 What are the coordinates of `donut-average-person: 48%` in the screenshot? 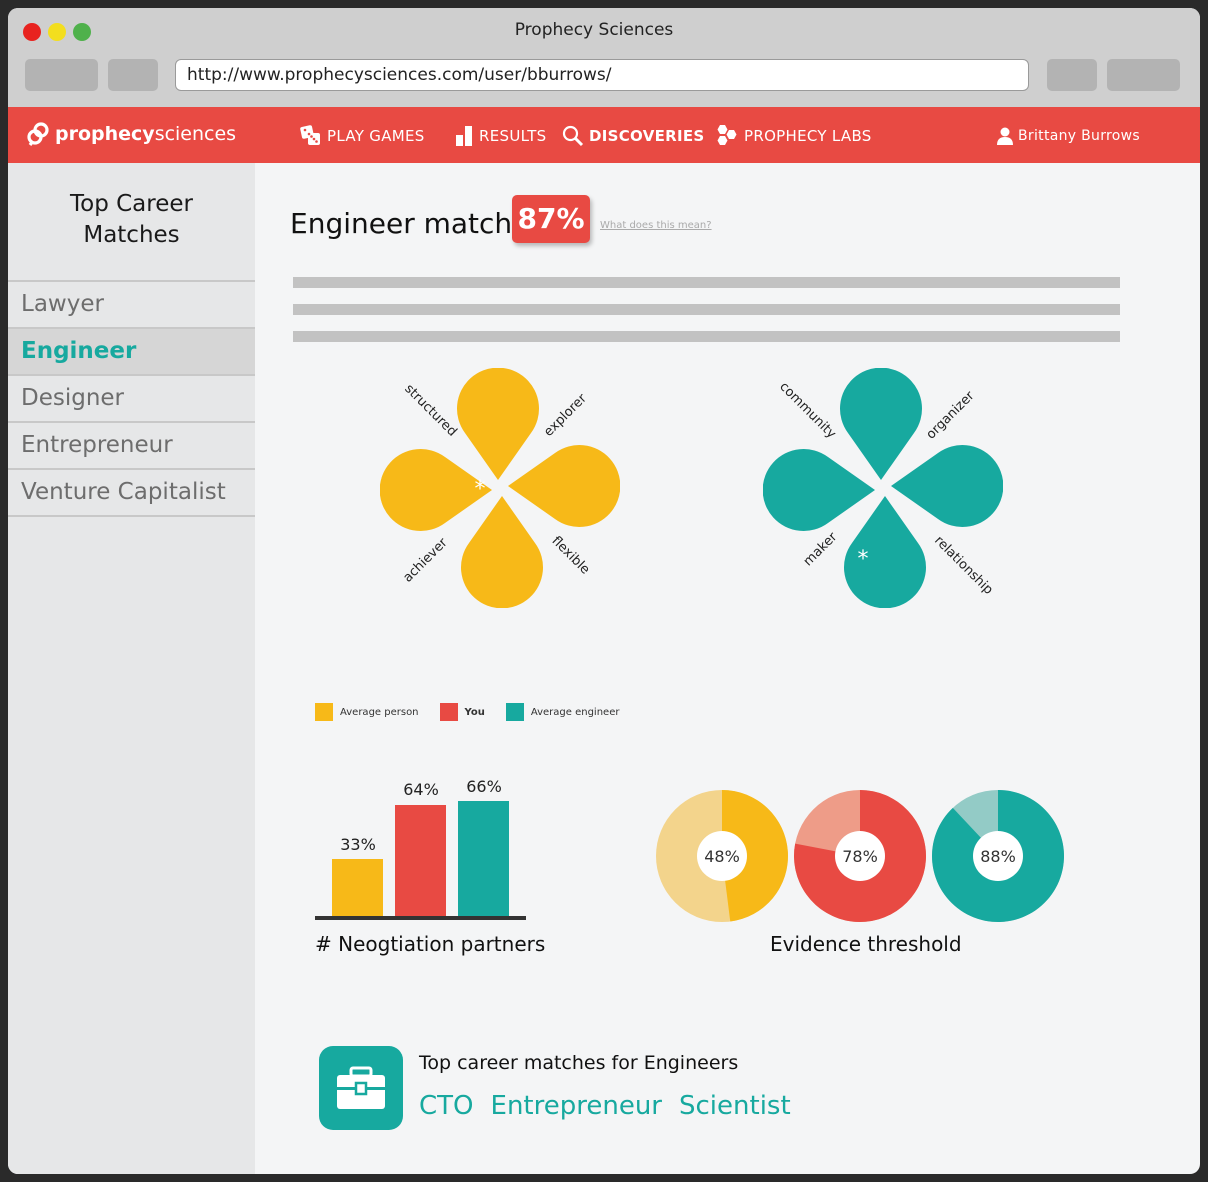 It's located at (722, 856).